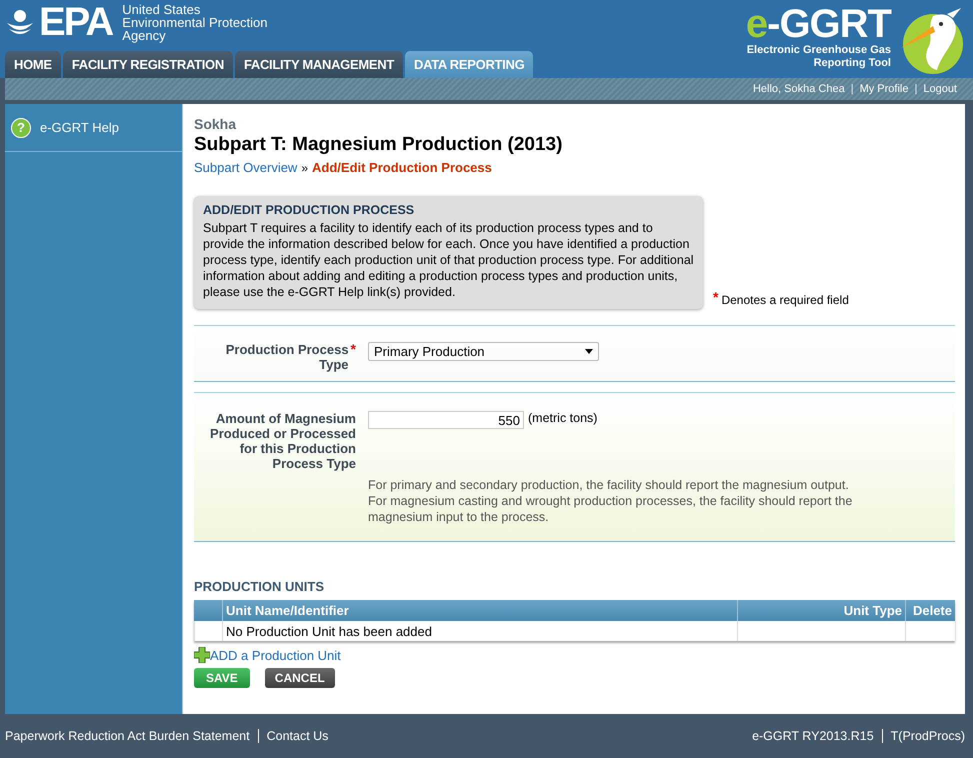 This screenshot has width=973, height=758. I want to click on agency-name: United States, so click(162, 9).